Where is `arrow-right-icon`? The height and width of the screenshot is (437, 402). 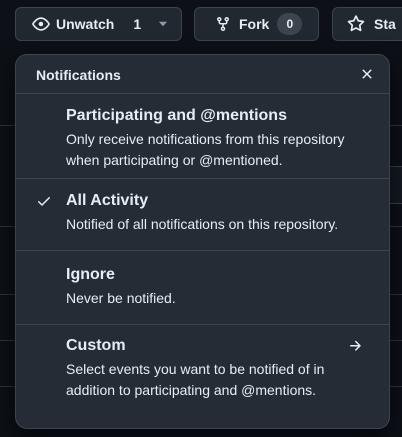 arrow-right-icon is located at coordinates (355, 348).